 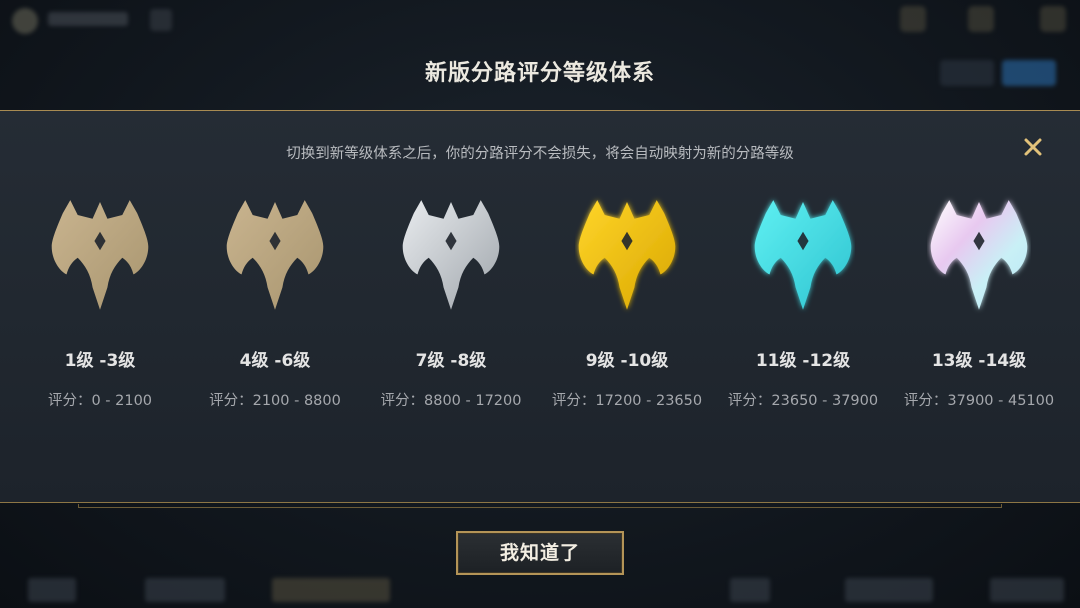 What do you see at coordinates (979, 361) in the screenshot?
I see `tier-level-label: 13级 -14级` at bounding box center [979, 361].